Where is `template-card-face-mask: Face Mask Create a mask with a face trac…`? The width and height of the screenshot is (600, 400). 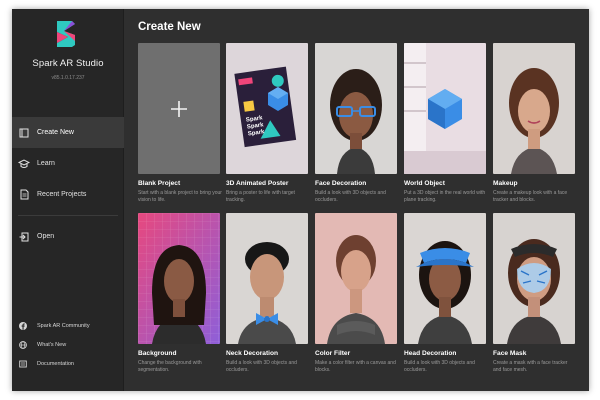 template-card-face-mask: Face Mask Create a mask with a face trac… is located at coordinates (534, 300).